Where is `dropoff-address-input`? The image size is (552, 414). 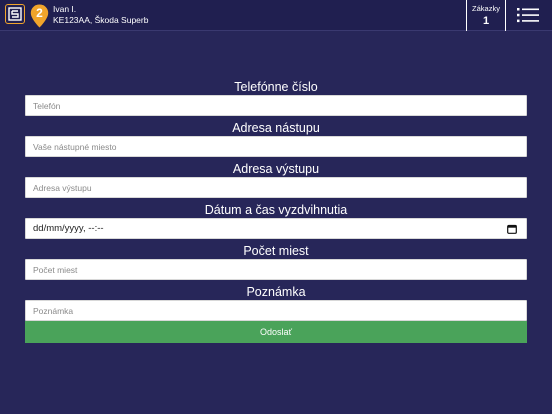
dropoff-address-input is located at coordinates (276, 187).